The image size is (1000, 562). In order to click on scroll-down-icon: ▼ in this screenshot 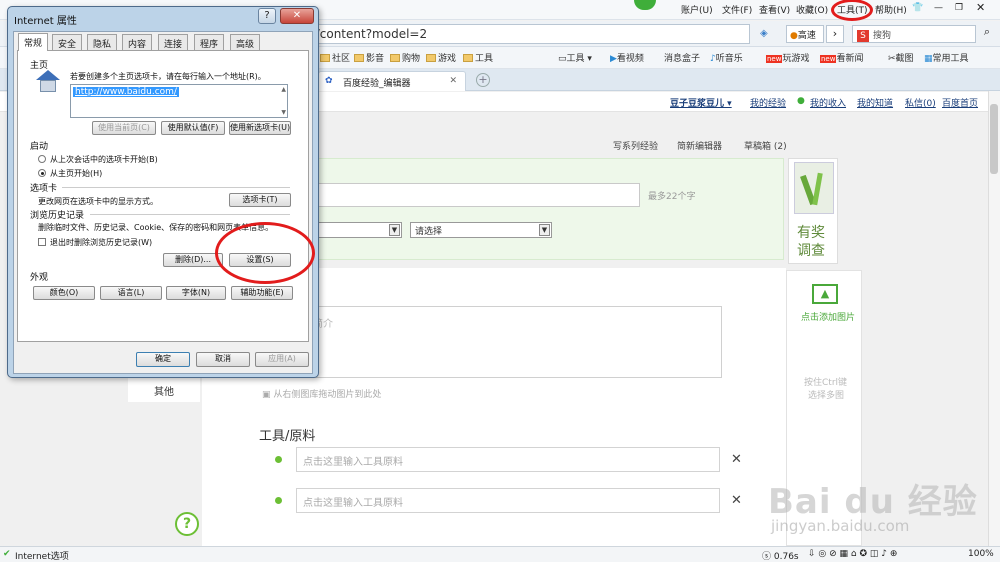, I will do `click(283, 112)`.